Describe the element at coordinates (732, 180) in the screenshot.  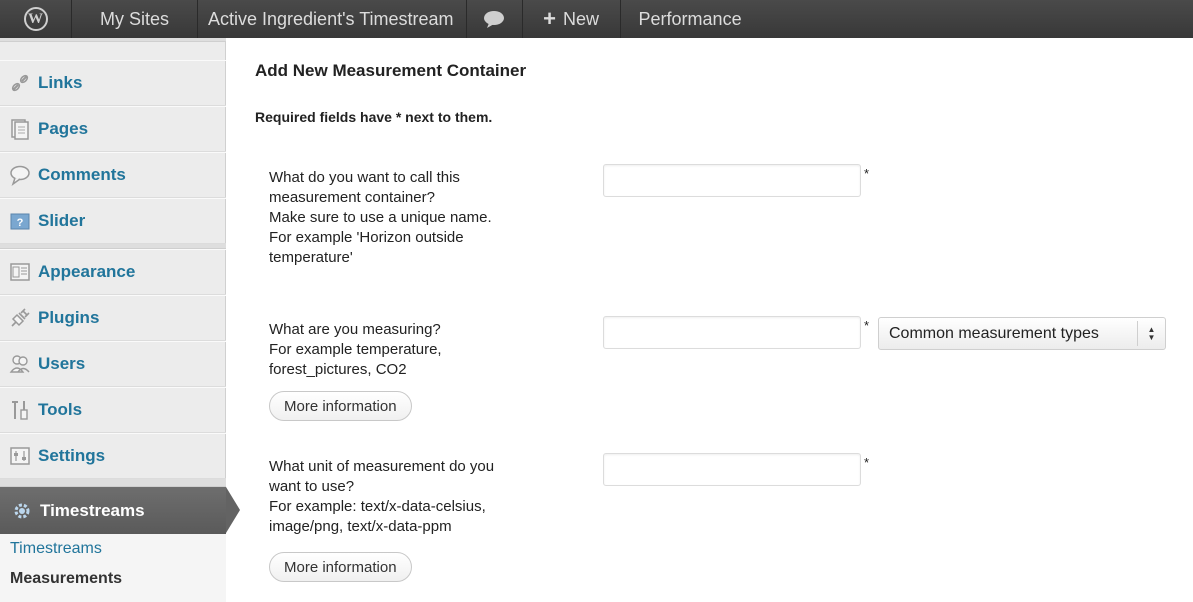
I see `container-name-input` at that location.